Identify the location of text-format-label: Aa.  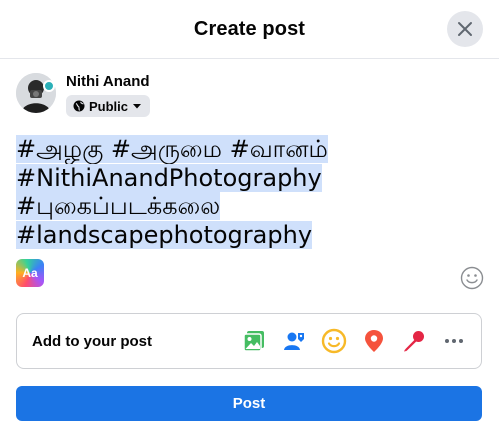
(30, 273).